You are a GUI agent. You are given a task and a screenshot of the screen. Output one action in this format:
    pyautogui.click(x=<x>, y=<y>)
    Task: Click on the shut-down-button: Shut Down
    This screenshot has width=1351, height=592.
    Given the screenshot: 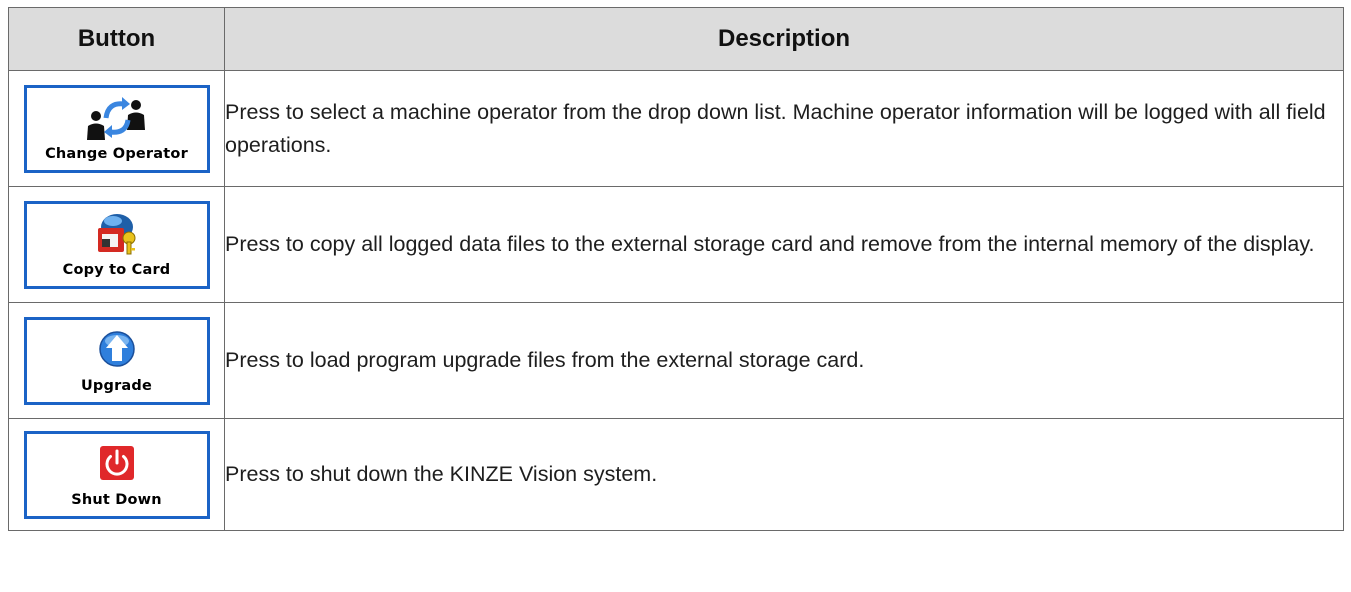 What is the action you would take?
    pyautogui.click(x=116, y=474)
    